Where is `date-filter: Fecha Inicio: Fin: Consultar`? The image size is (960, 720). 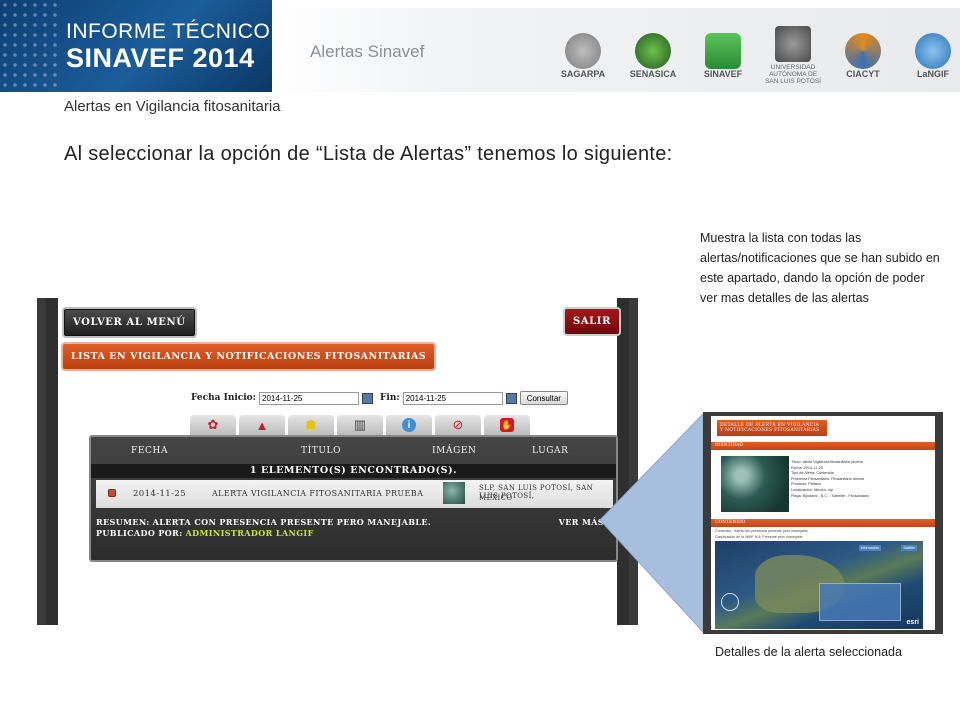 date-filter: Fecha Inicio: Fin: Consultar is located at coordinates (379, 398).